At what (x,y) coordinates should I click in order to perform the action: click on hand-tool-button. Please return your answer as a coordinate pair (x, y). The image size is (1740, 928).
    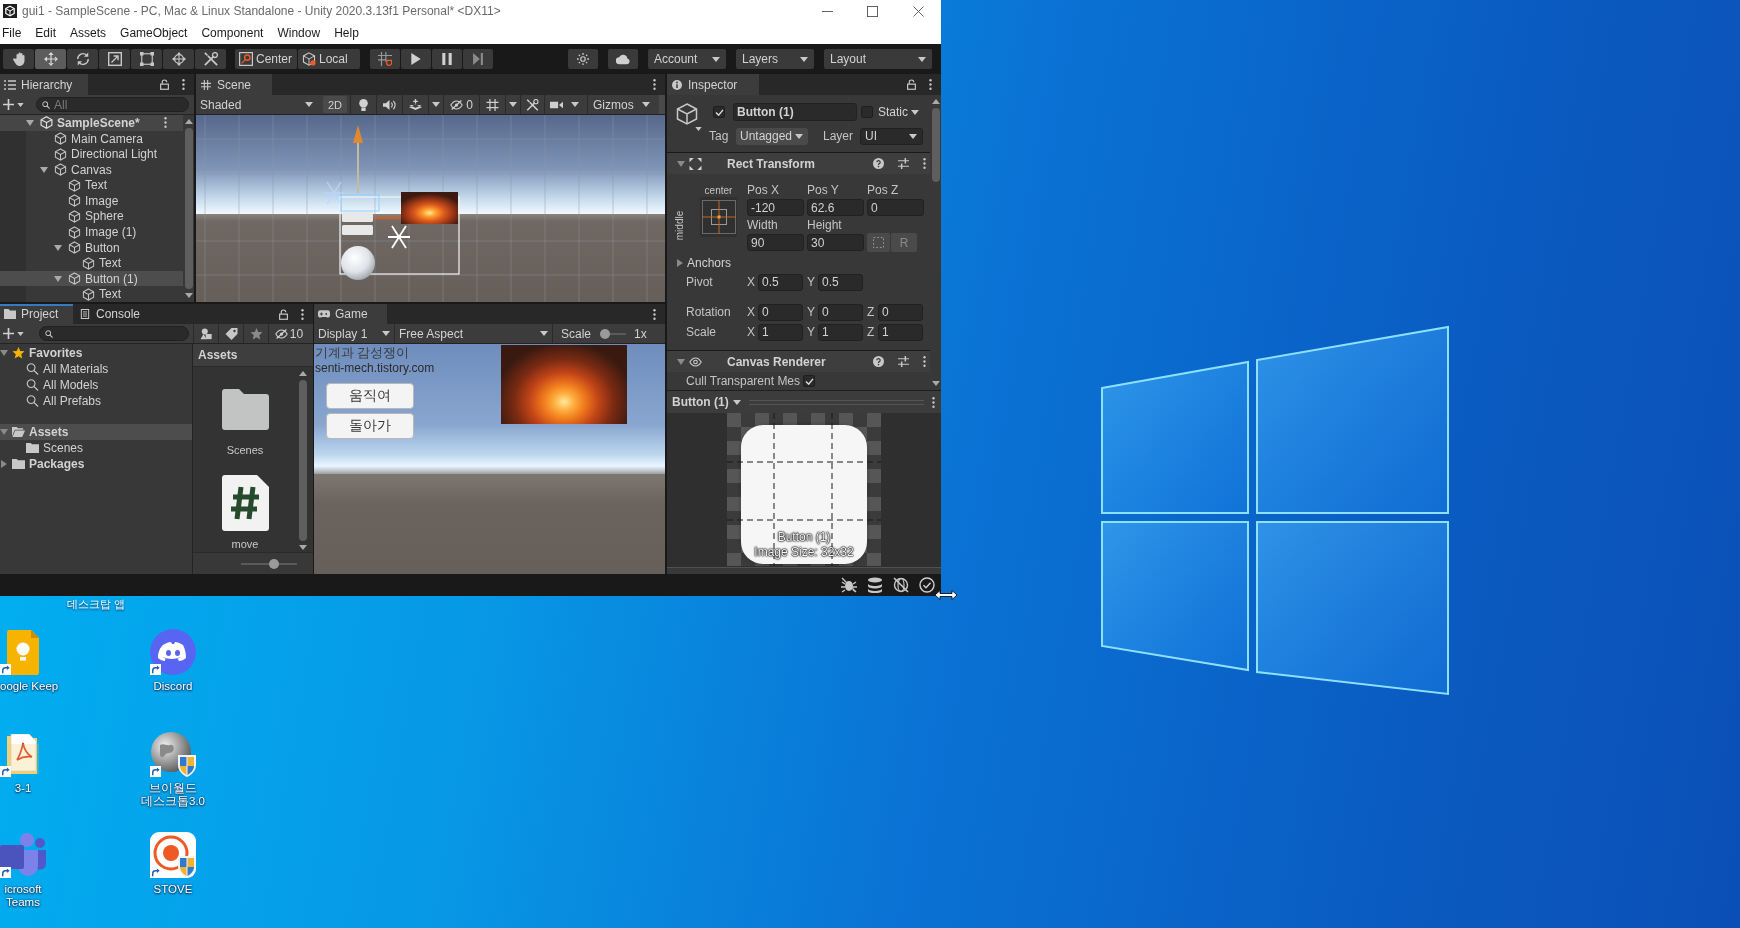
    Looking at the image, I should click on (18, 59).